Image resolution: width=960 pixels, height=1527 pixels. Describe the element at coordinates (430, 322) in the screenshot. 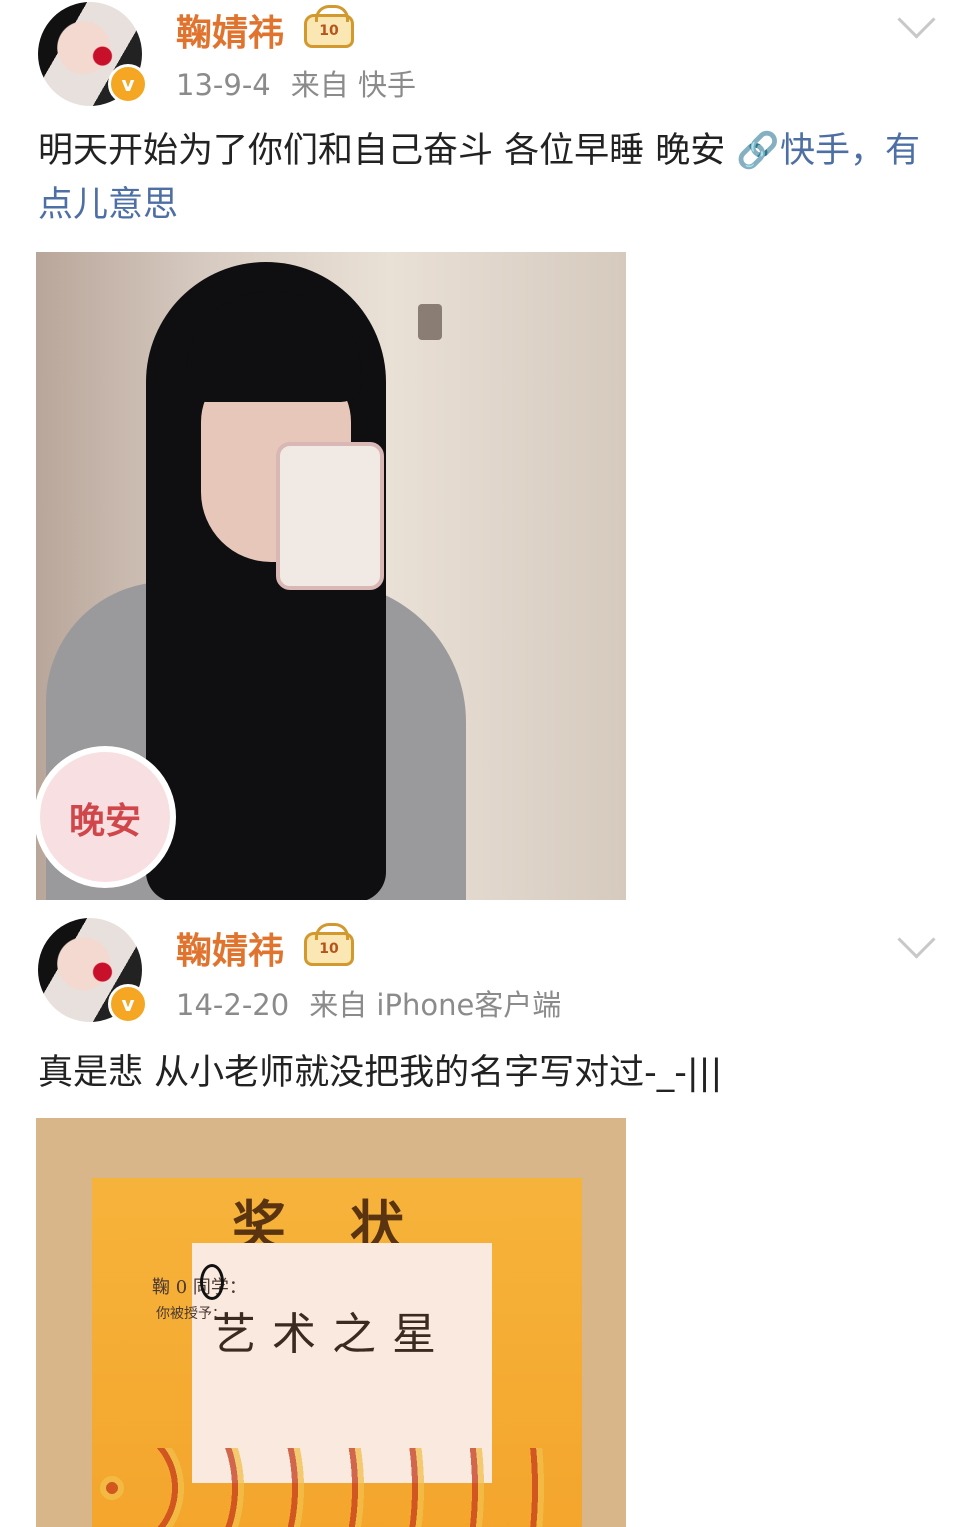

I see `wall-socket` at that location.